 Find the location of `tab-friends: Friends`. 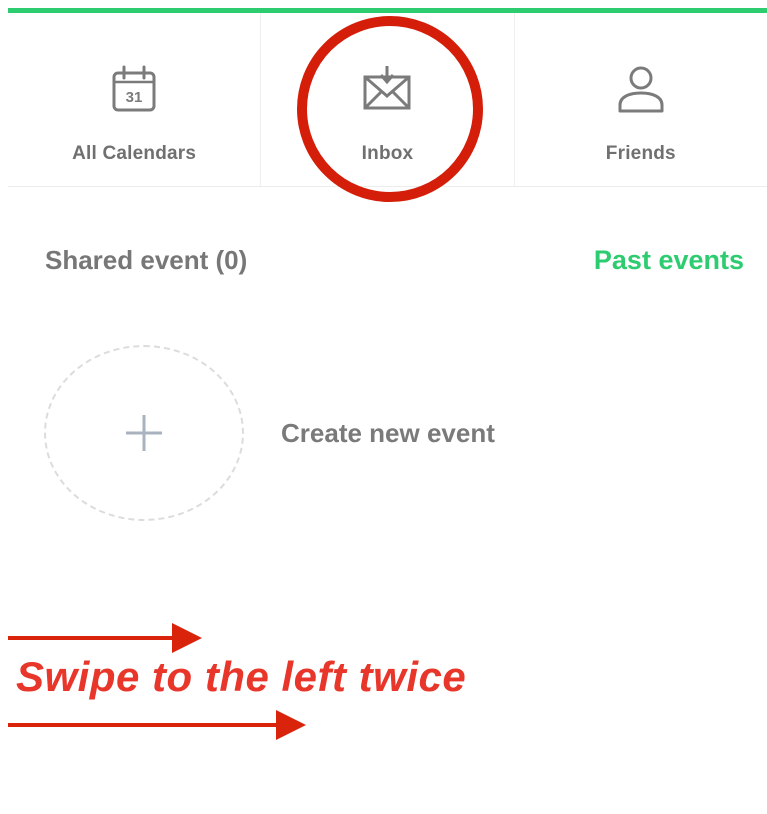

tab-friends: Friends is located at coordinates (640, 99).